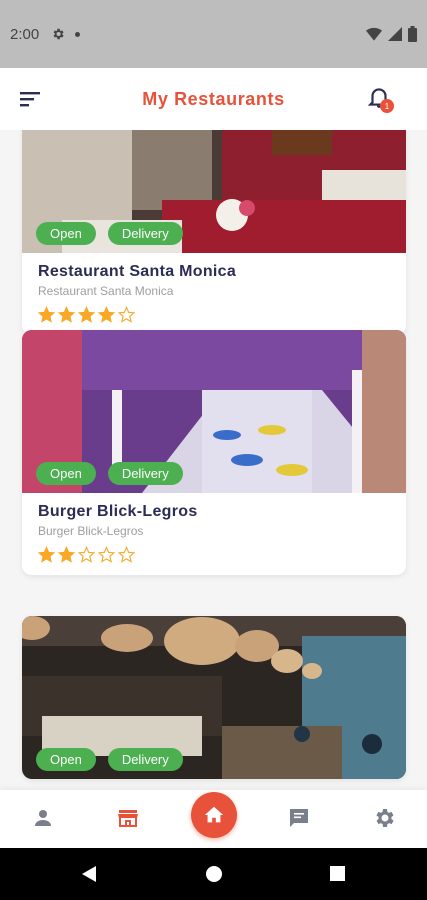 The height and width of the screenshot is (900, 427). What do you see at coordinates (337, 873) in the screenshot?
I see `recents-icon` at bounding box center [337, 873].